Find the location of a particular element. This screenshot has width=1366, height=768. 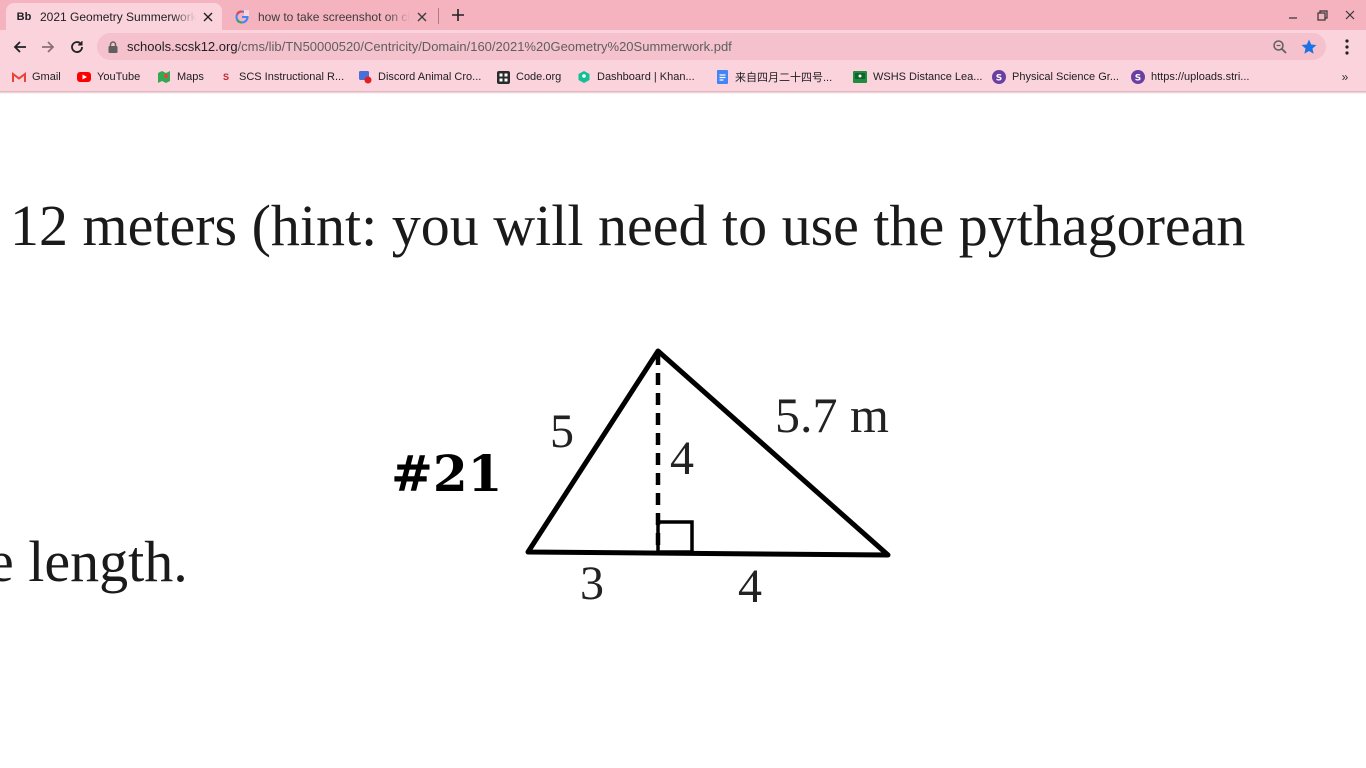

back-button is located at coordinates (20, 47).